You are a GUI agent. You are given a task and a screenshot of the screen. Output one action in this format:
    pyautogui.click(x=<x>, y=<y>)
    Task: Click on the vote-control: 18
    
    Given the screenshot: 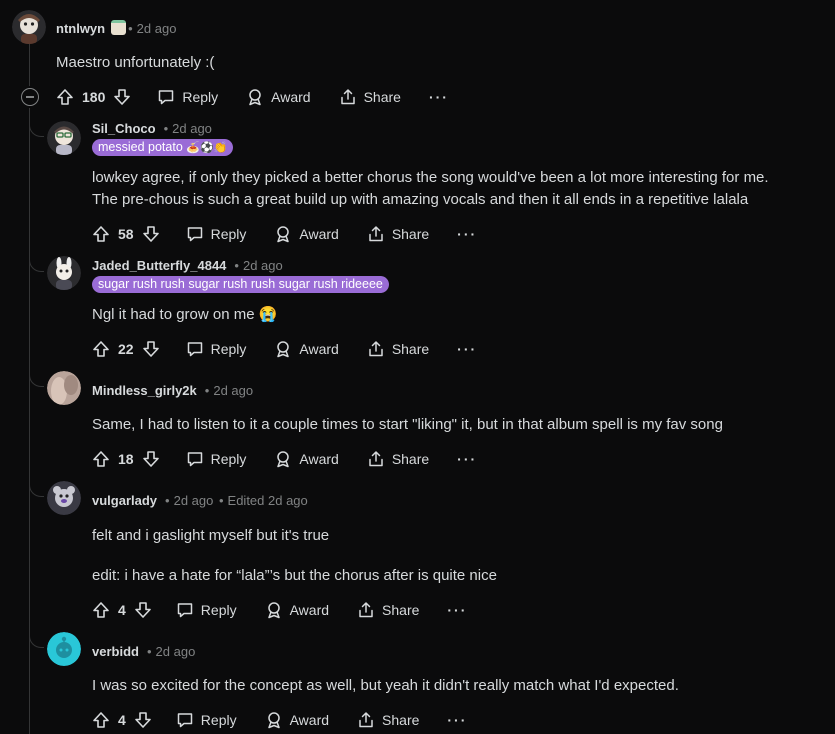 What is the action you would take?
    pyautogui.click(x=126, y=459)
    